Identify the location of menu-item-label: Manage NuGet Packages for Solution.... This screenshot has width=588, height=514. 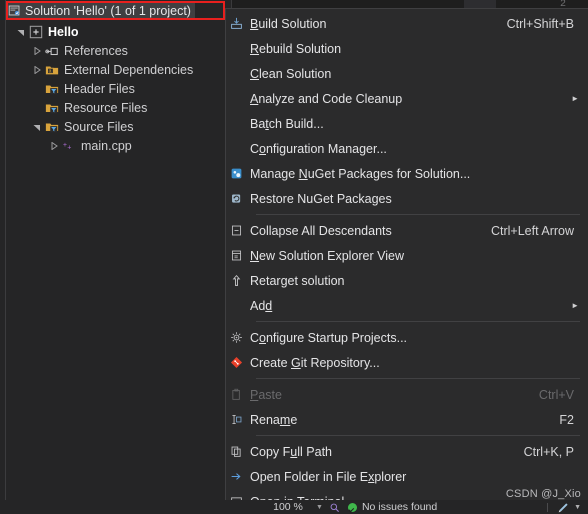
(360, 173).